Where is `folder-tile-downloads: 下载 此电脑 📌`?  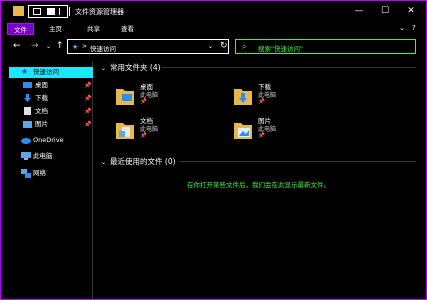
folder-tile-downloads: 下载 此电脑 📌 is located at coordinates (289, 96).